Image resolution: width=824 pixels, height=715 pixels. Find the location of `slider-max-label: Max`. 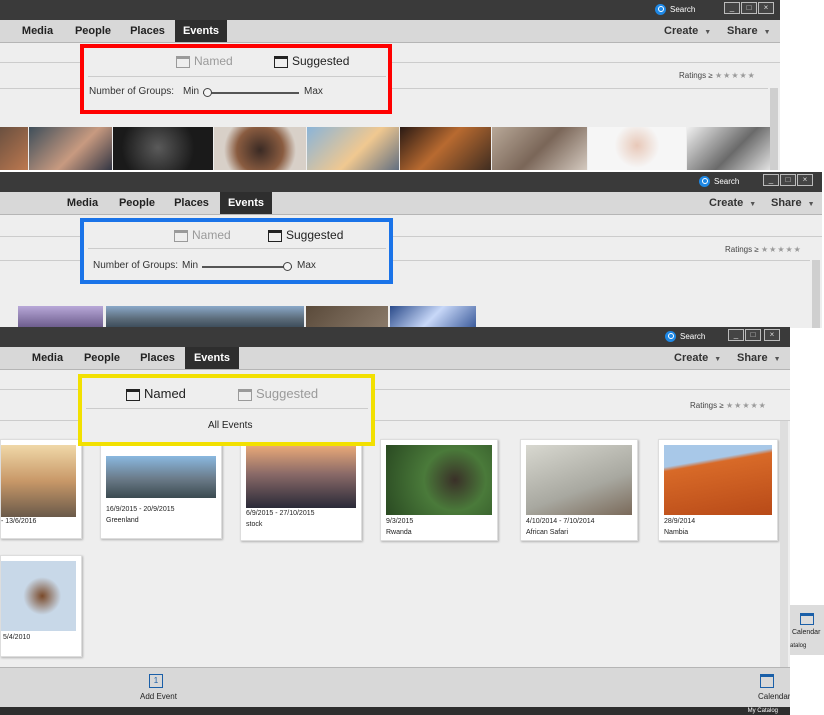

slider-max-label: Max is located at coordinates (306, 265).